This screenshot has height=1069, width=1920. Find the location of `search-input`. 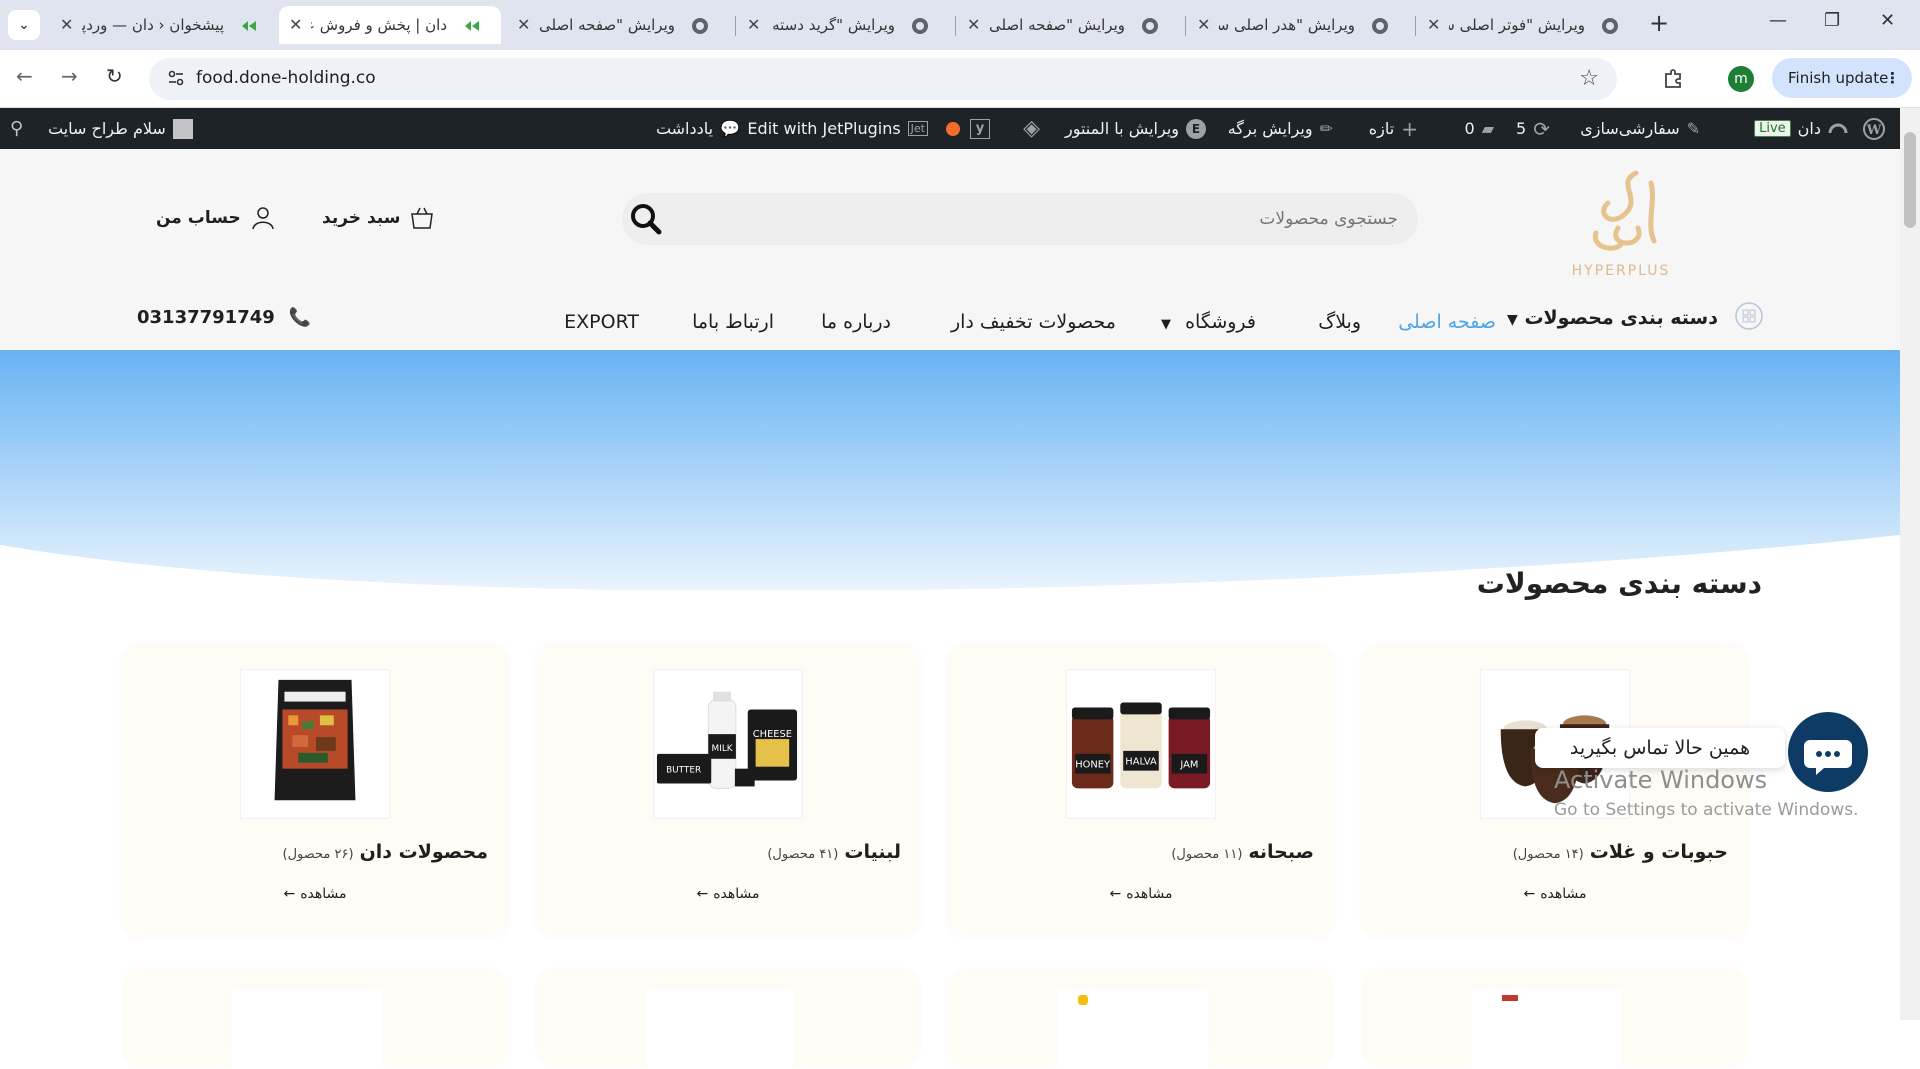

search-input is located at coordinates (1068, 219).